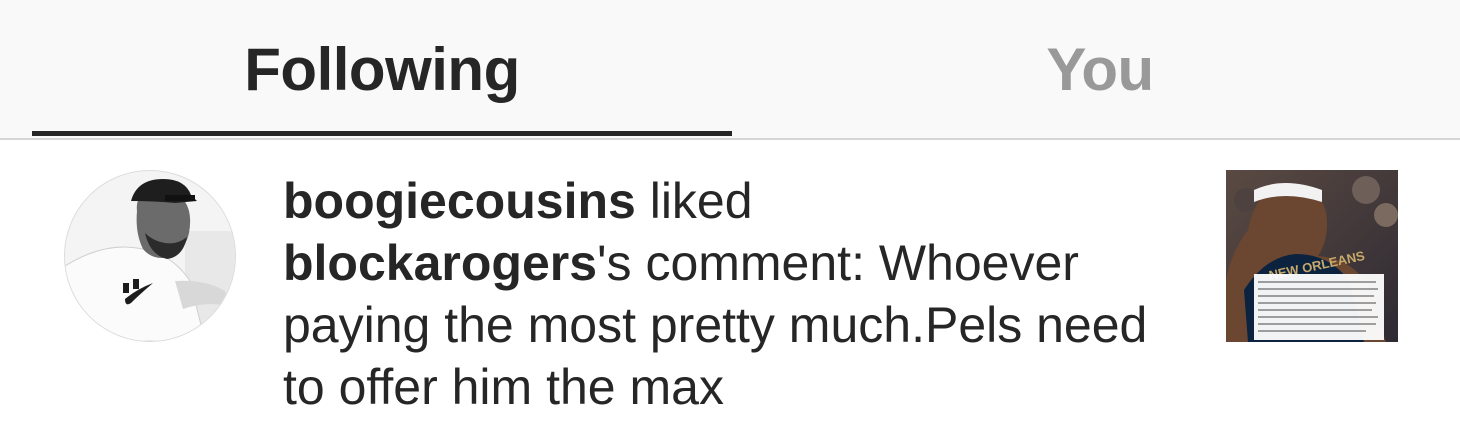  Describe the element at coordinates (440, 263) in the screenshot. I see `target-username: blockarogers` at that location.